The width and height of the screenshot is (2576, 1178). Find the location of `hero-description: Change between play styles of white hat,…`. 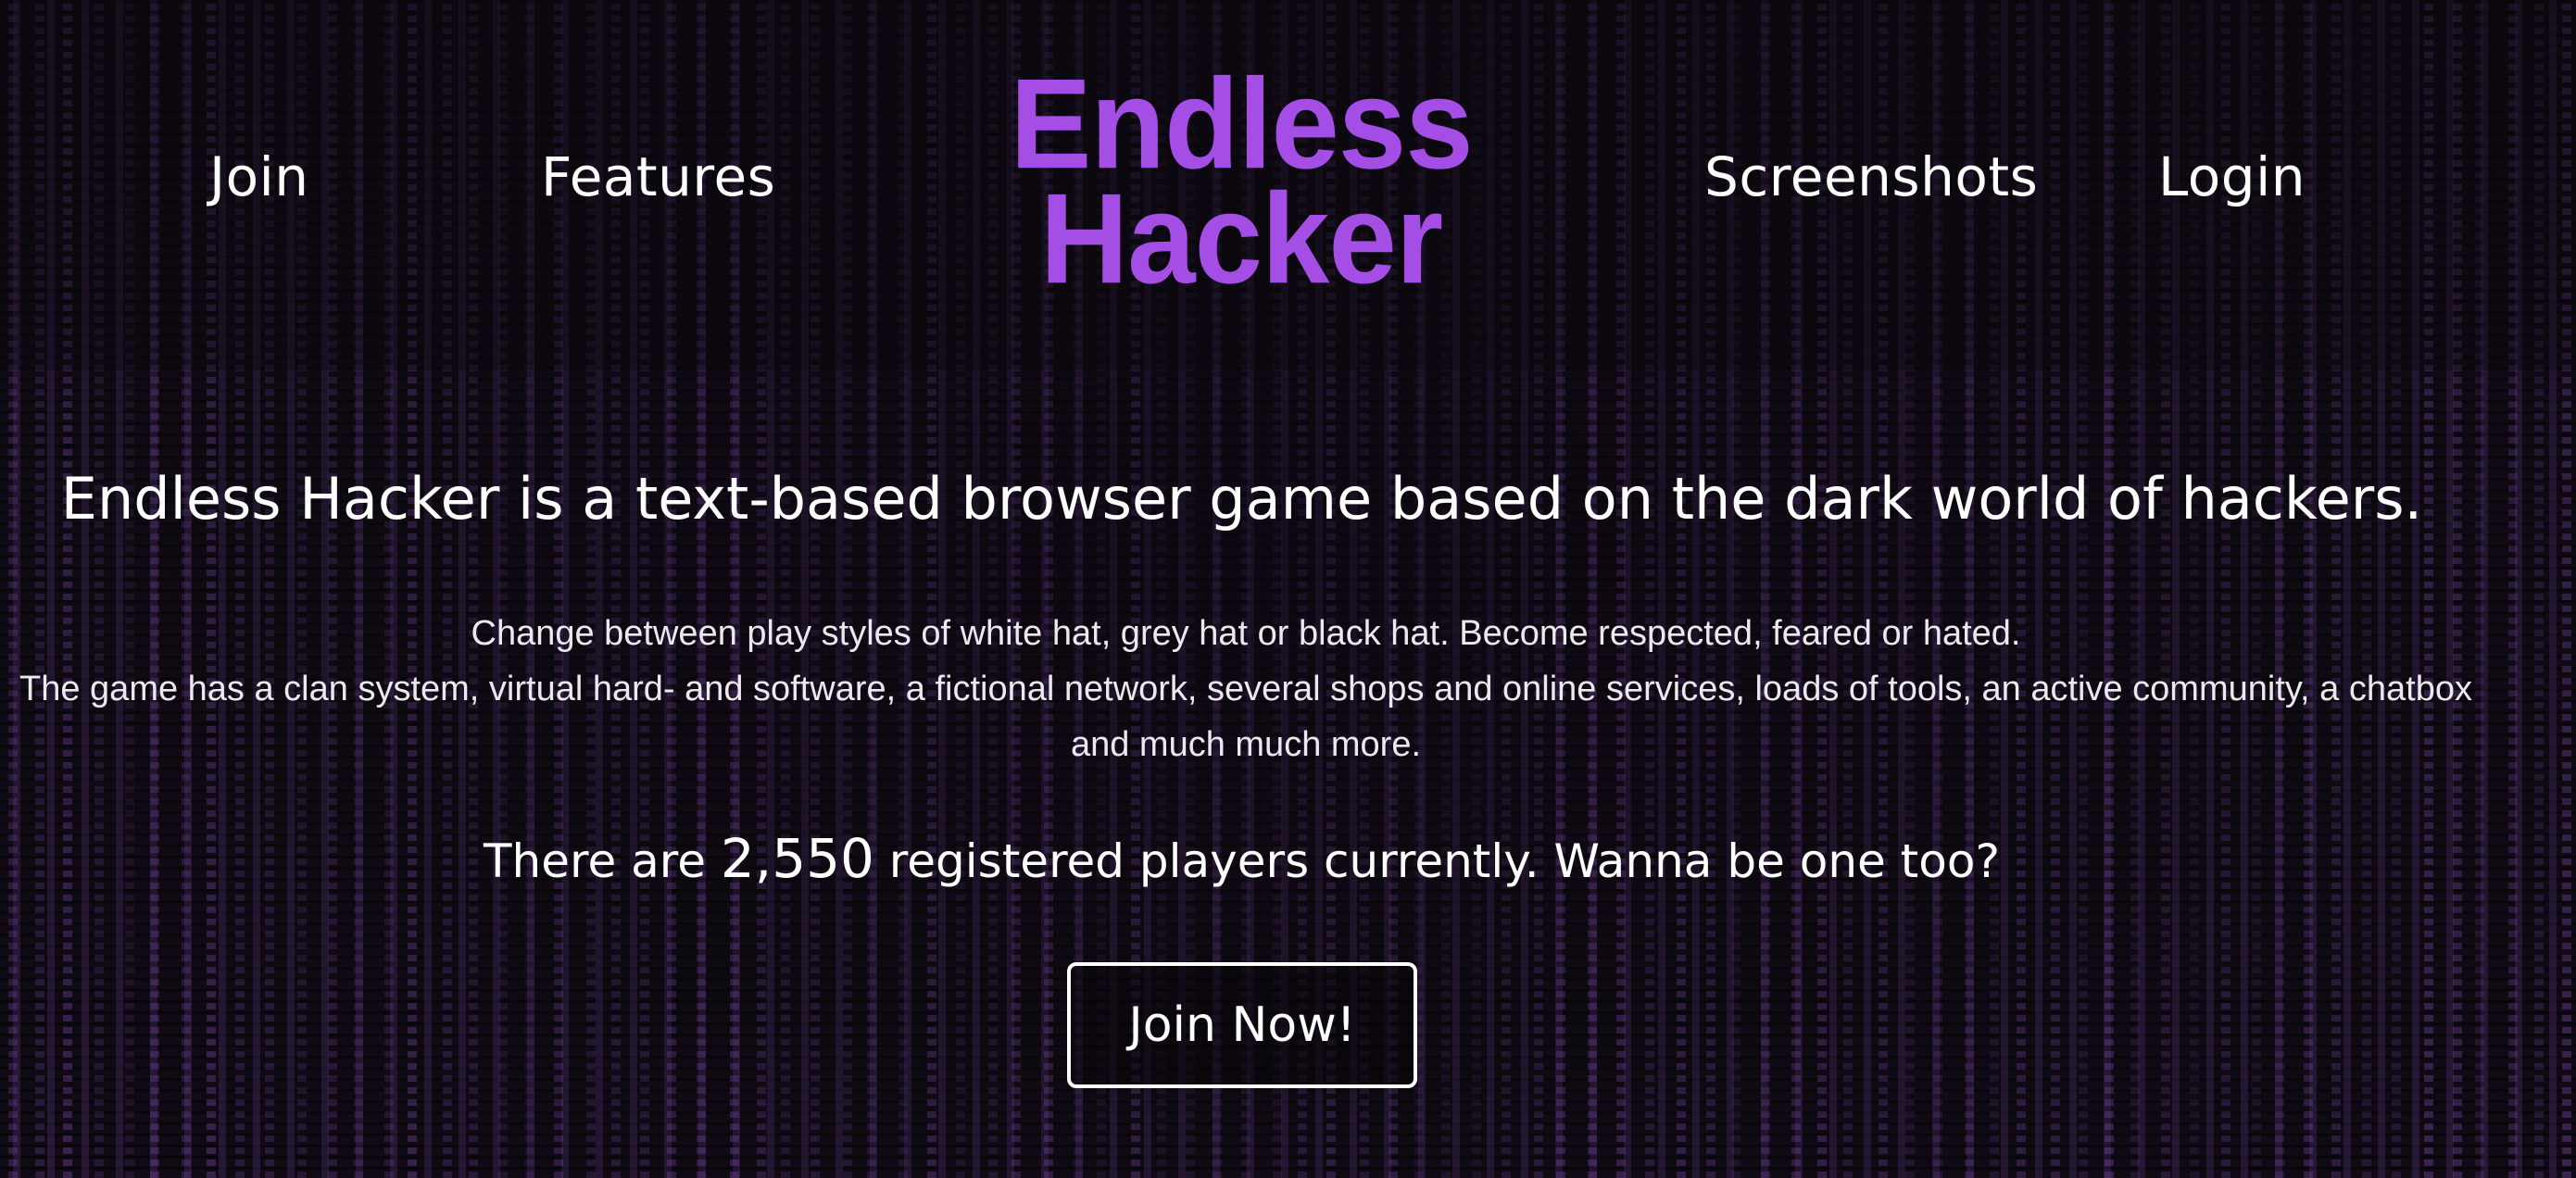

hero-description: Change between play styles of white hat,… is located at coordinates (1246, 689).